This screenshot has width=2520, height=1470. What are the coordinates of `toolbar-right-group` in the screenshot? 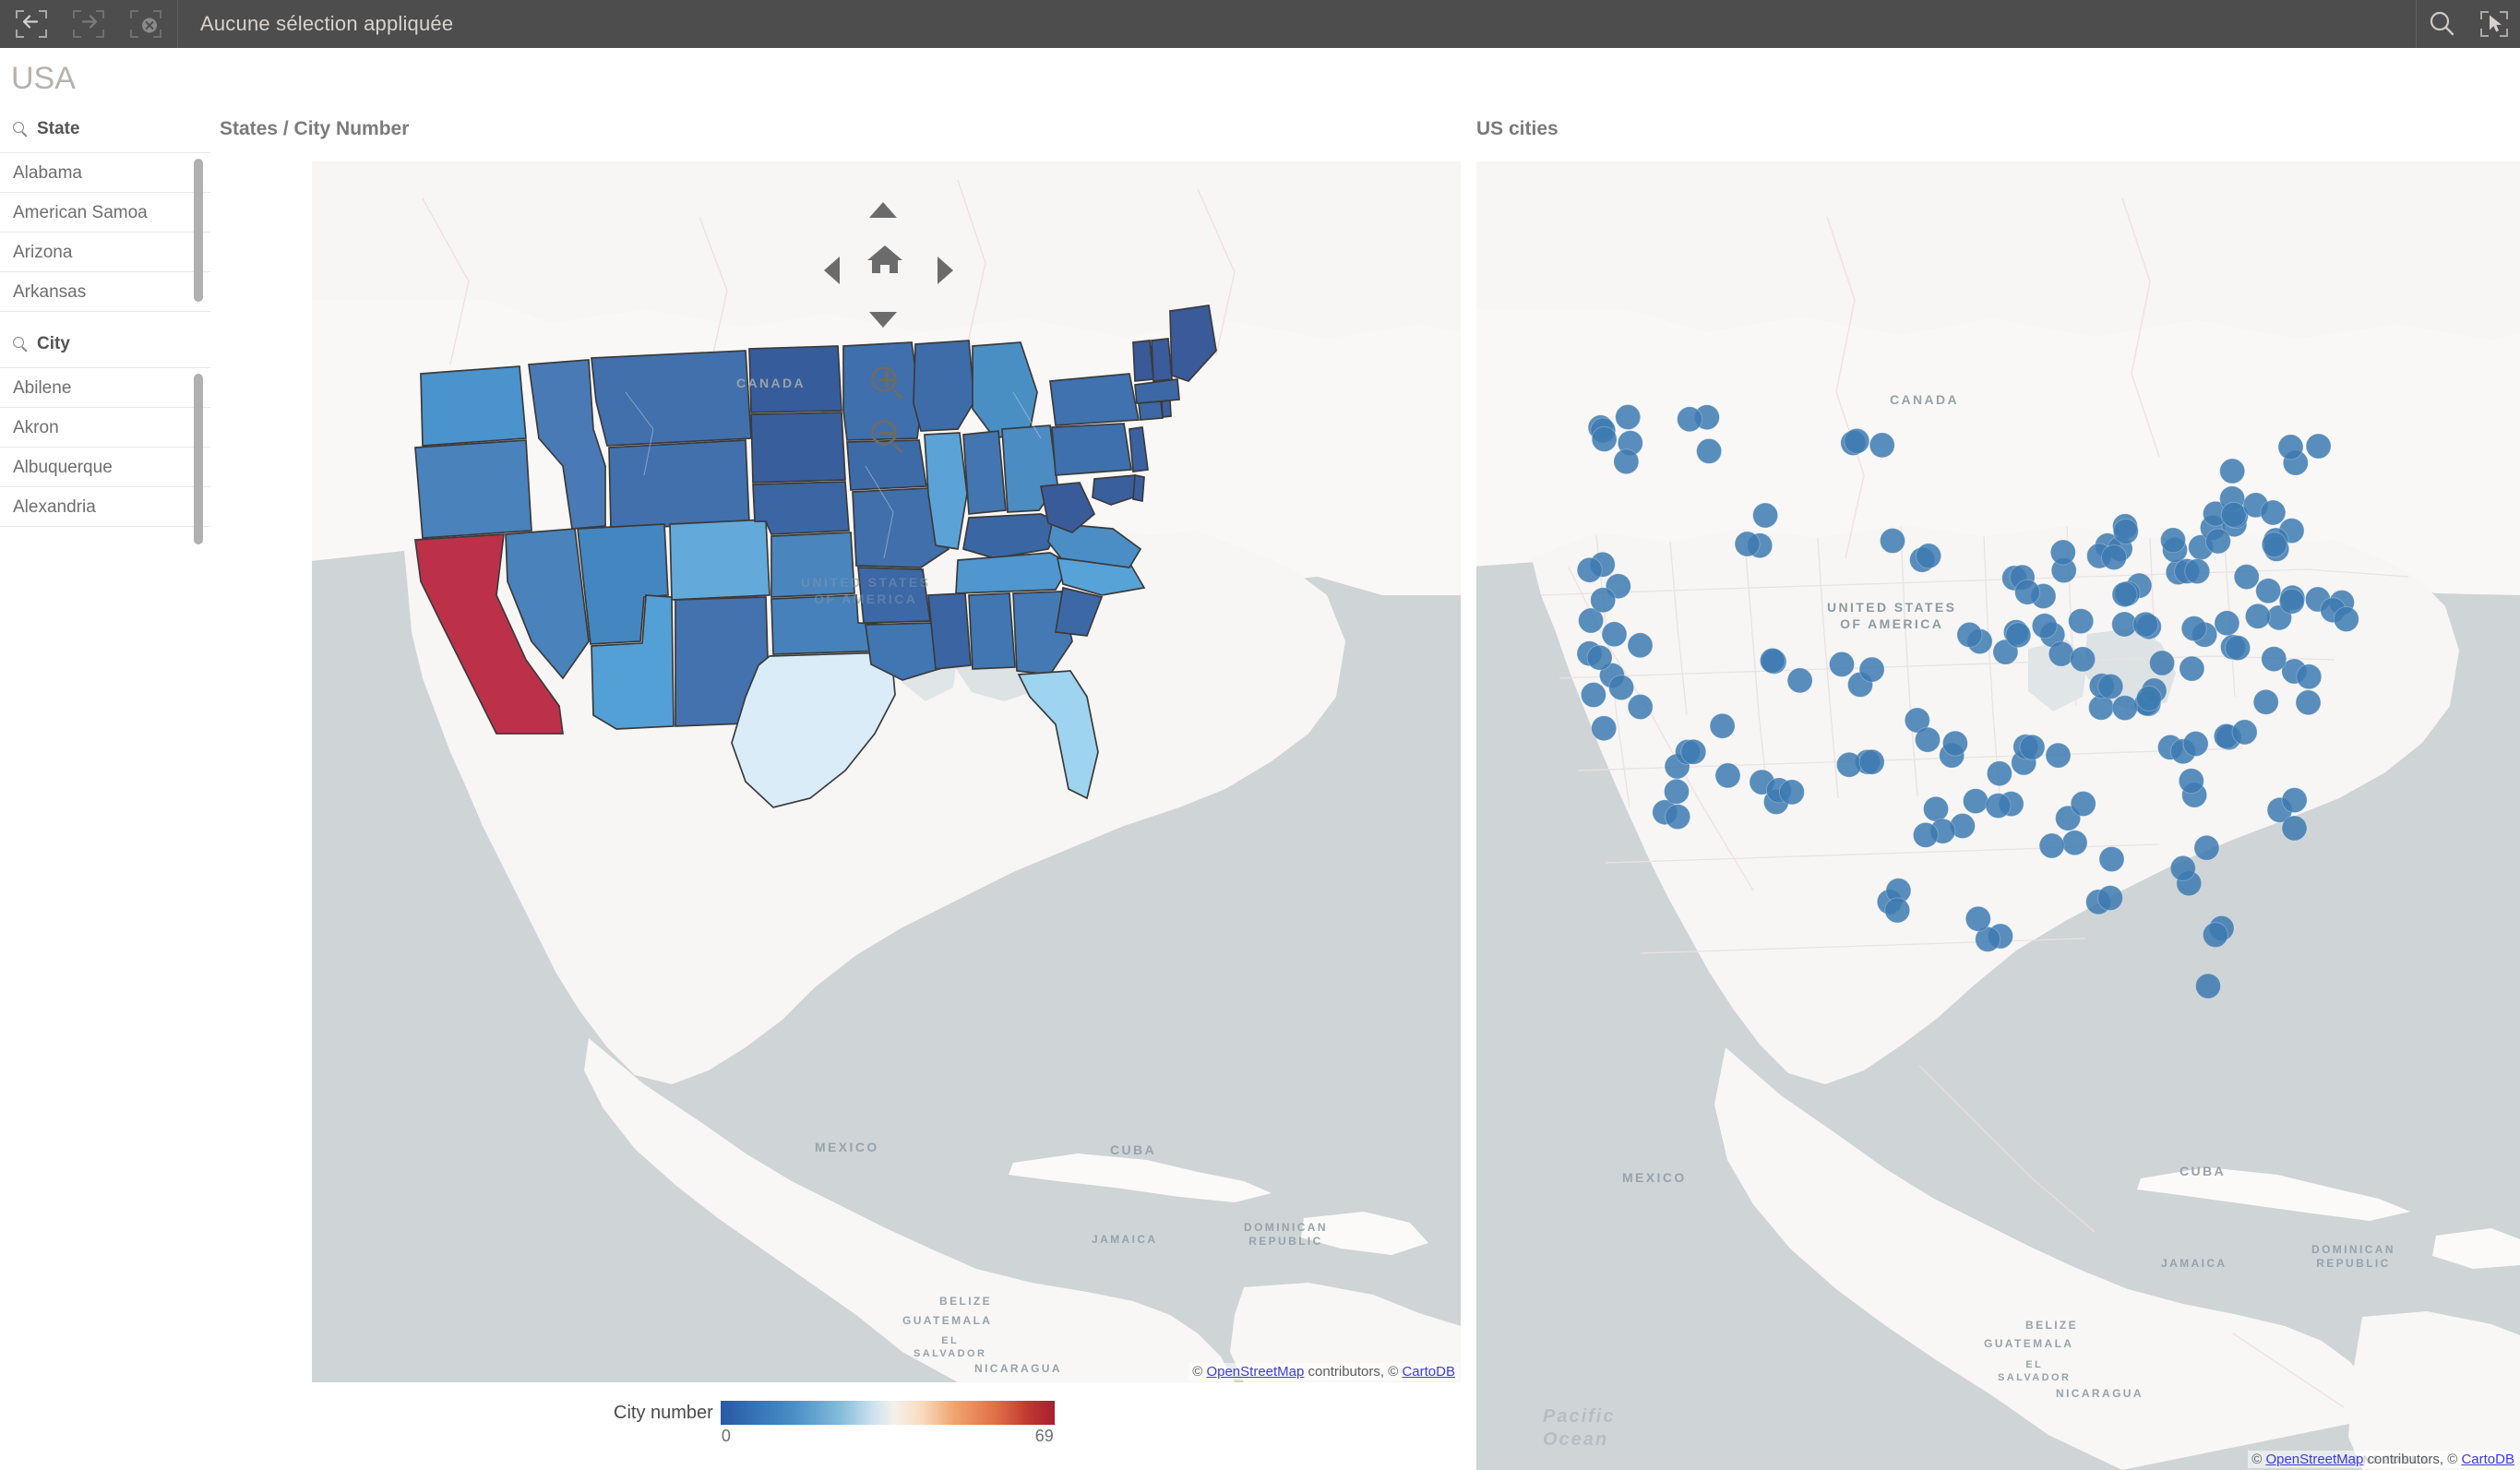 It's located at (2468, 24).